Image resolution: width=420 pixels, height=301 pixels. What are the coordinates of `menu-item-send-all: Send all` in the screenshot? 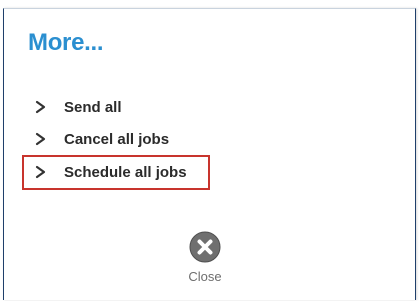 It's located at (78, 107).